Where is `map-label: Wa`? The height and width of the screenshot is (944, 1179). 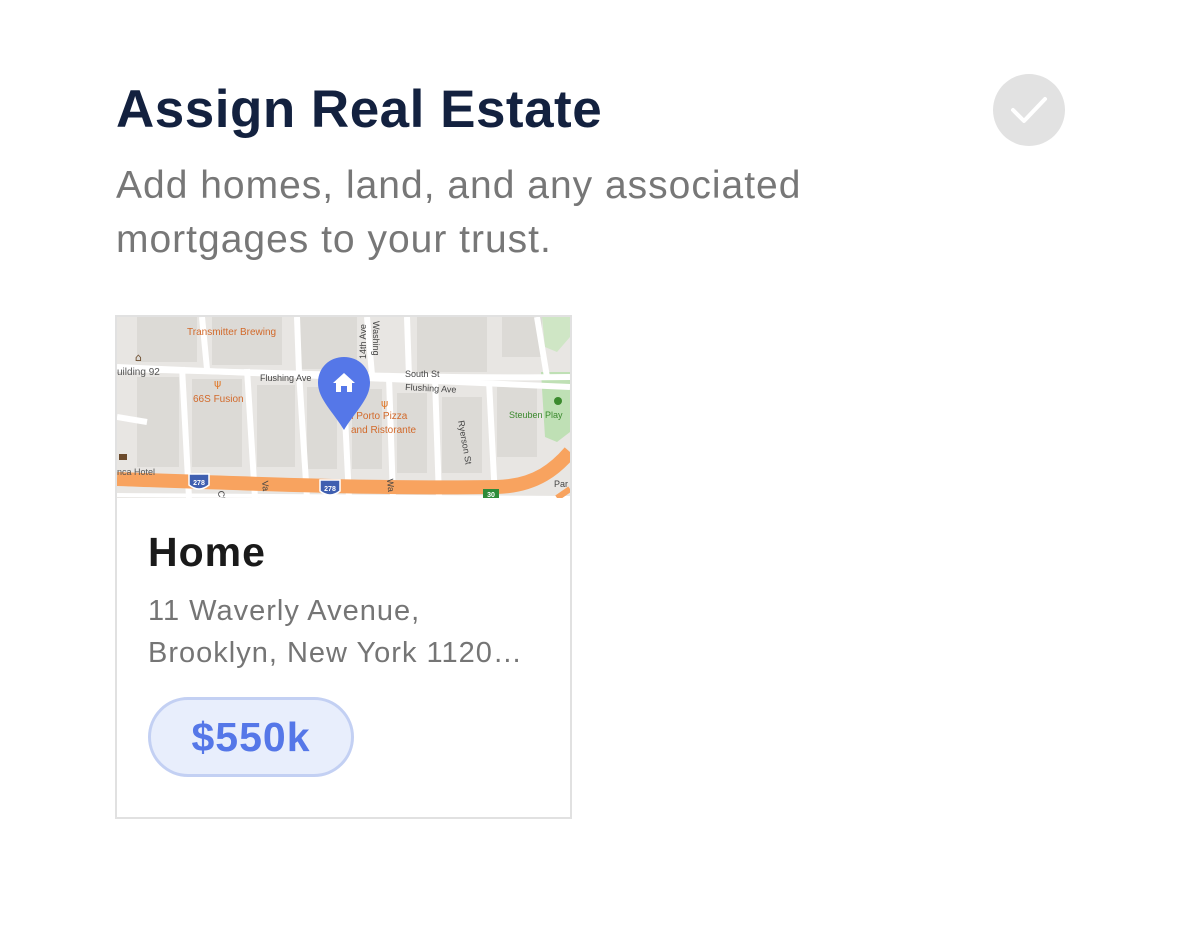 map-label: Wa is located at coordinates (390, 485).